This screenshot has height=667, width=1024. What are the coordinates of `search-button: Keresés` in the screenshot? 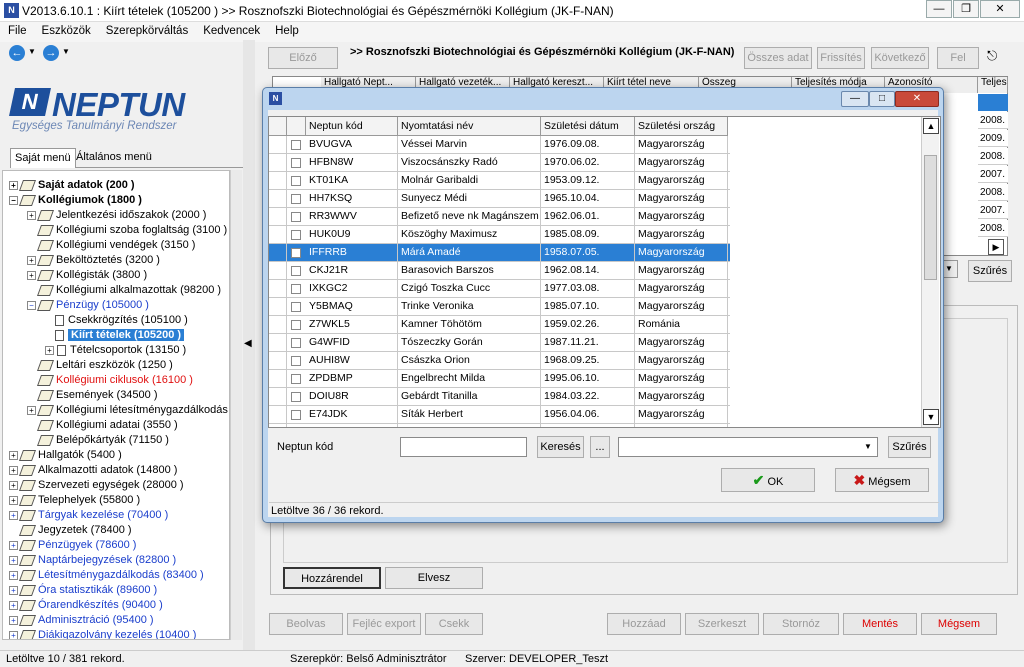 It's located at (560, 447).